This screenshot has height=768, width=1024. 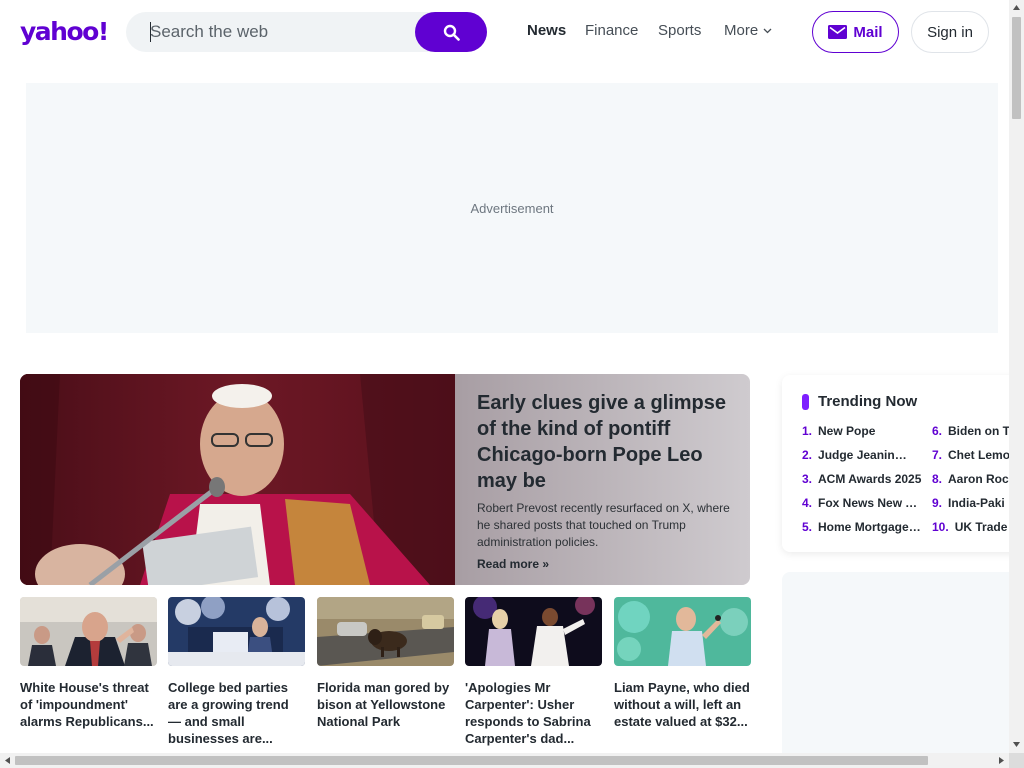 I want to click on sign-in-button: Sign in, so click(x=950, y=32).